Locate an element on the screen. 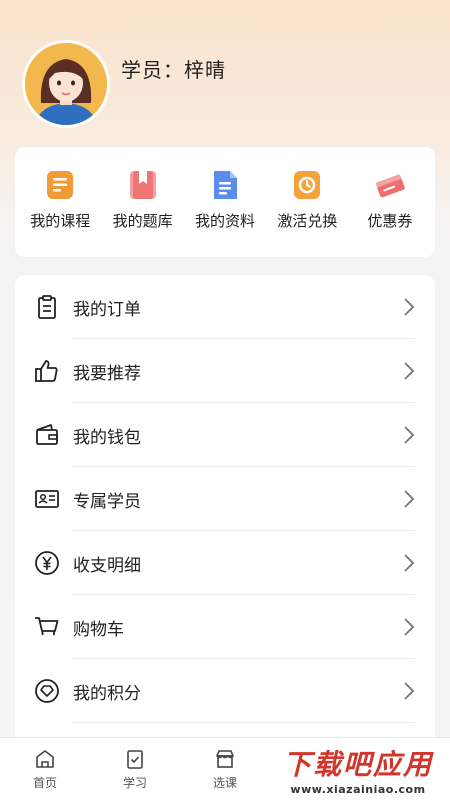 Image resolution: width=450 pixels, height=800 pixels. tab-label: 选课 is located at coordinates (224, 783).